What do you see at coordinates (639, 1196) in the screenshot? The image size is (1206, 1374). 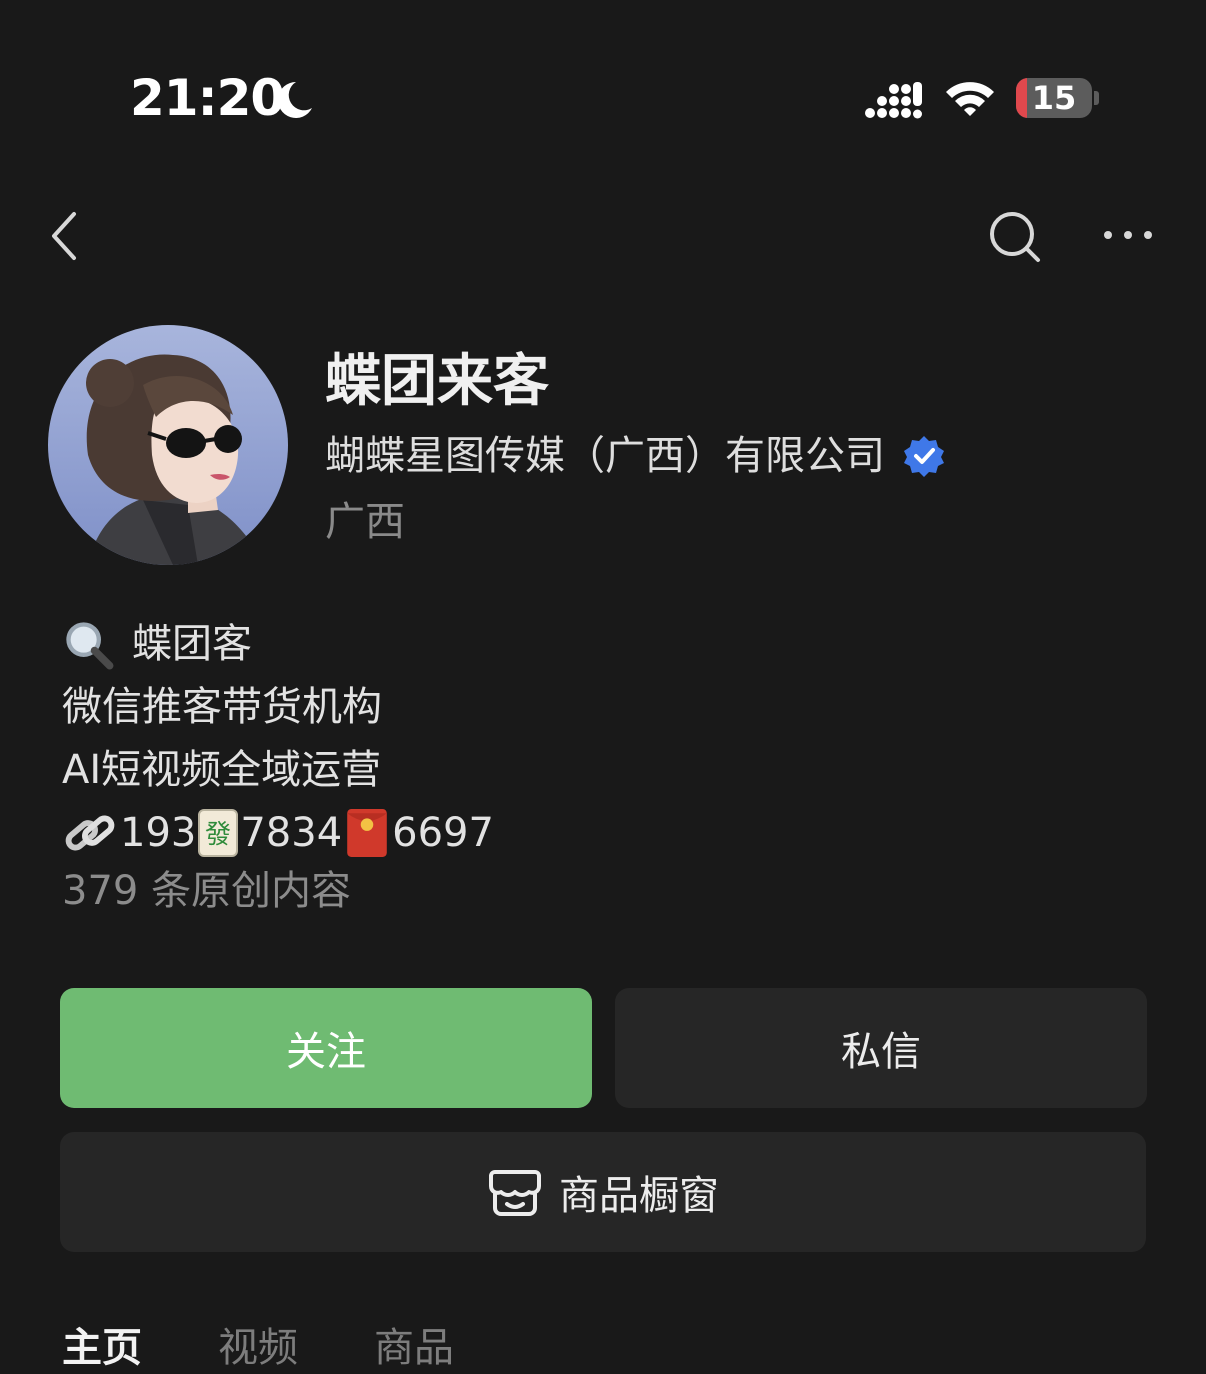 I see `shop-window-label: 商品橱窗` at bounding box center [639, 1196].